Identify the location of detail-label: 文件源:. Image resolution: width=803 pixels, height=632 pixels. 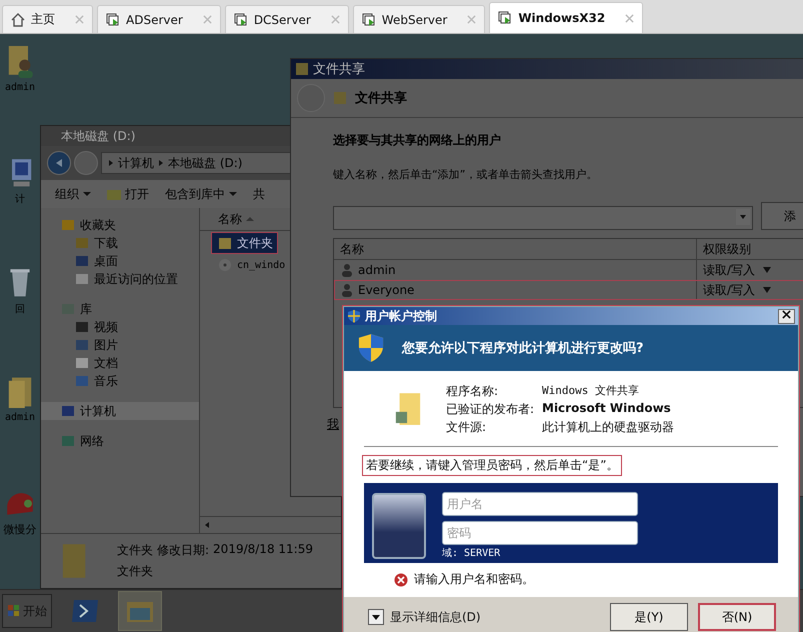
(467, 427).